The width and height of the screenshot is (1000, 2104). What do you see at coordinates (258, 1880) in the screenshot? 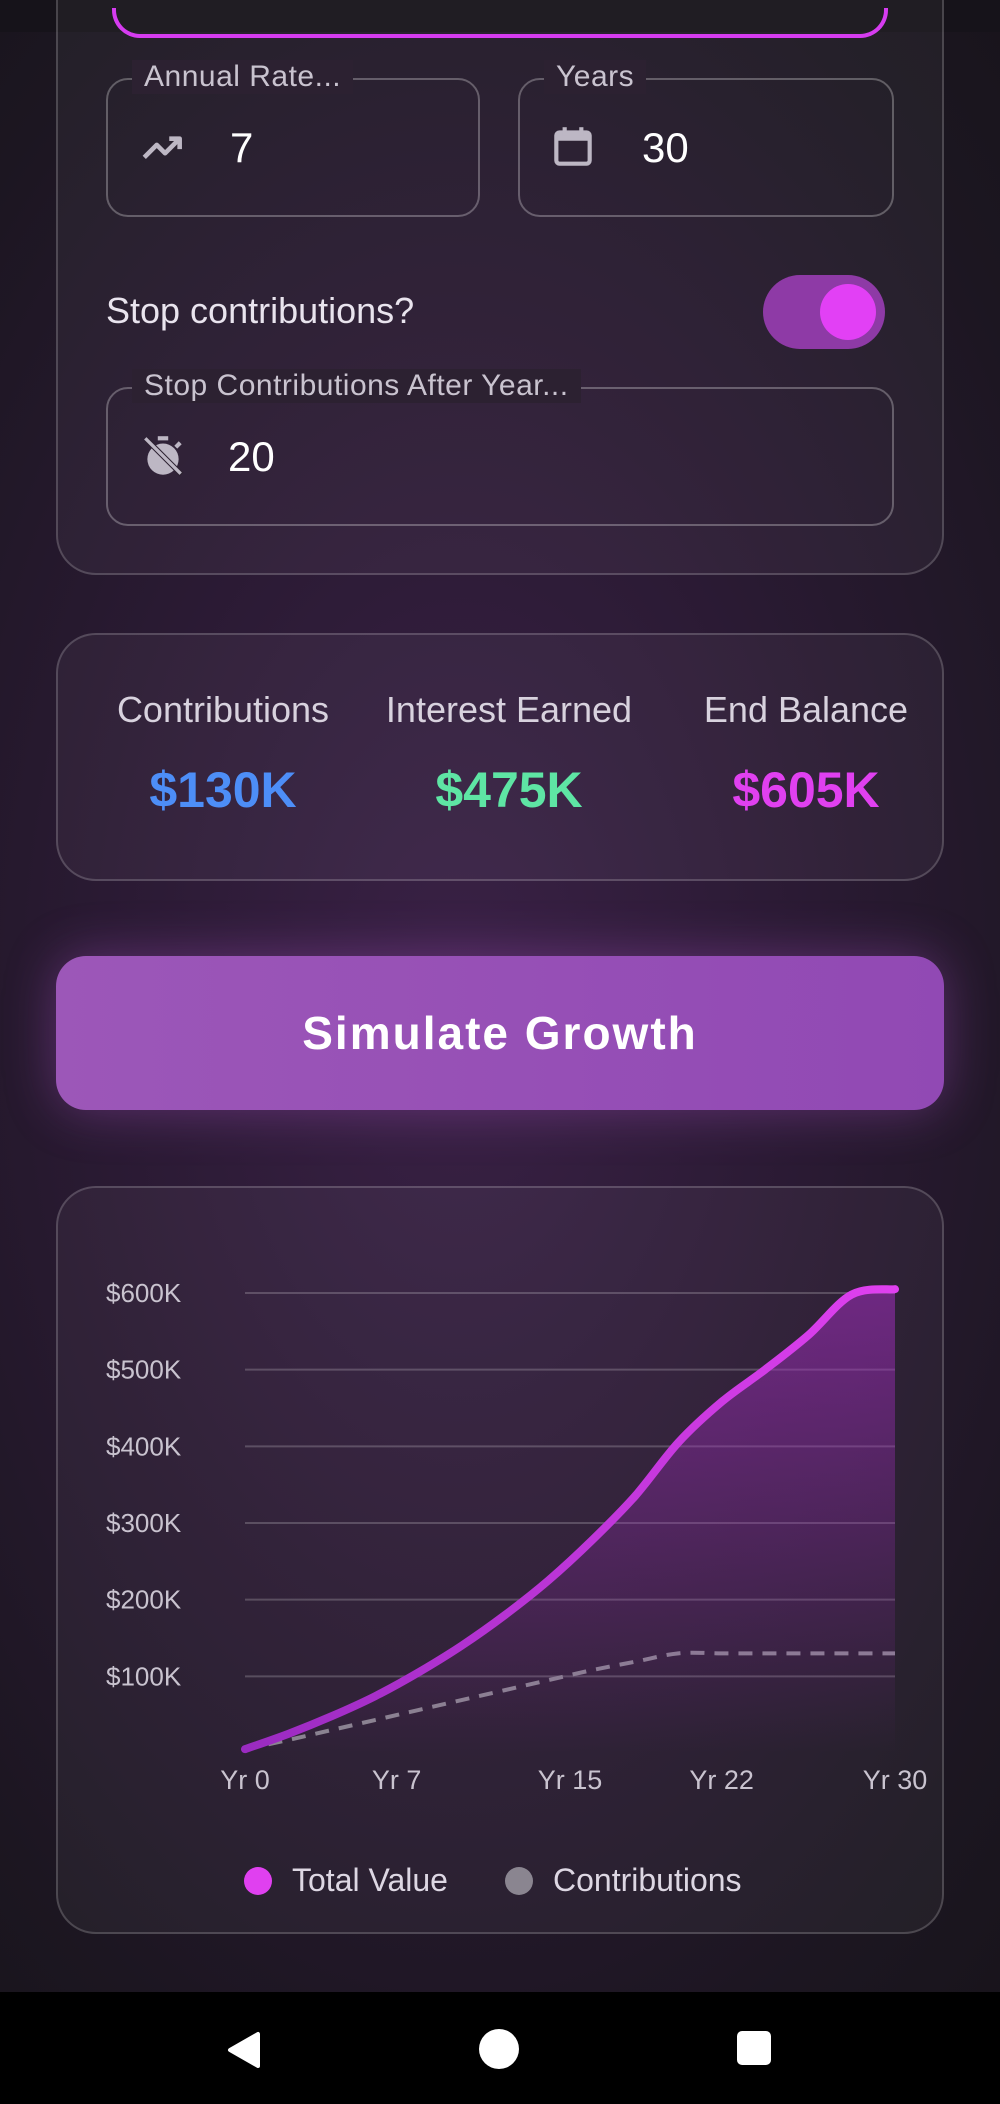
I see `legend-dot-total` at bounding box center [258, 1880].